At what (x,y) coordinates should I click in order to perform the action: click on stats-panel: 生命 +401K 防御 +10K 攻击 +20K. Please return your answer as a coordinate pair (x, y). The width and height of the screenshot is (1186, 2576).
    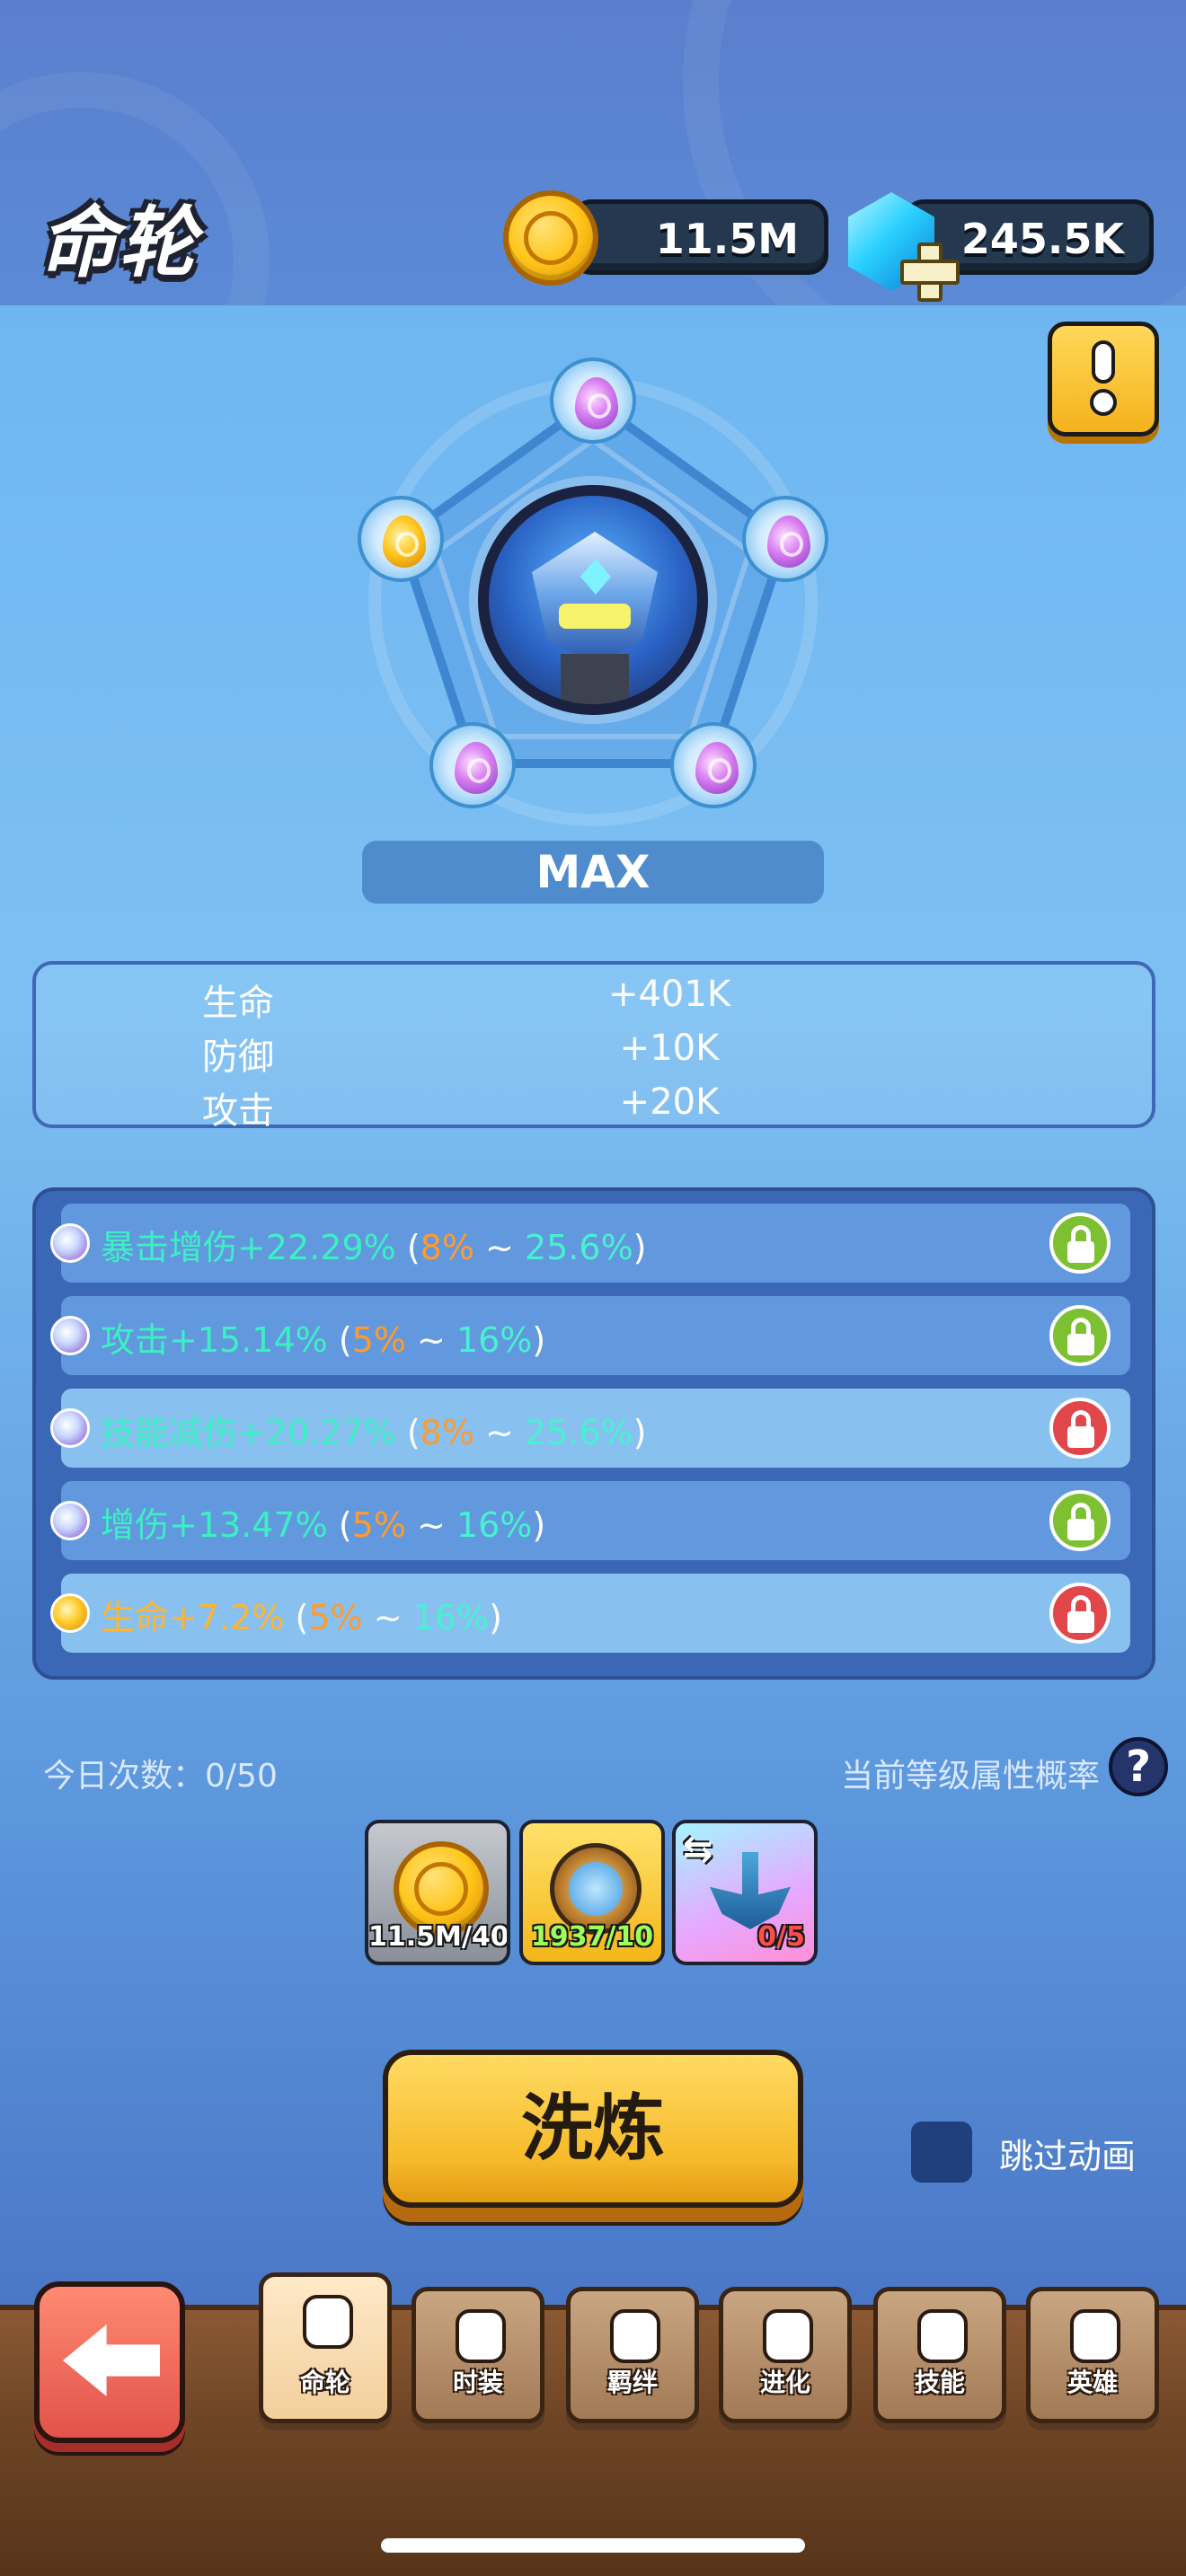
    Looking at the image, I should click on (593, 1046).